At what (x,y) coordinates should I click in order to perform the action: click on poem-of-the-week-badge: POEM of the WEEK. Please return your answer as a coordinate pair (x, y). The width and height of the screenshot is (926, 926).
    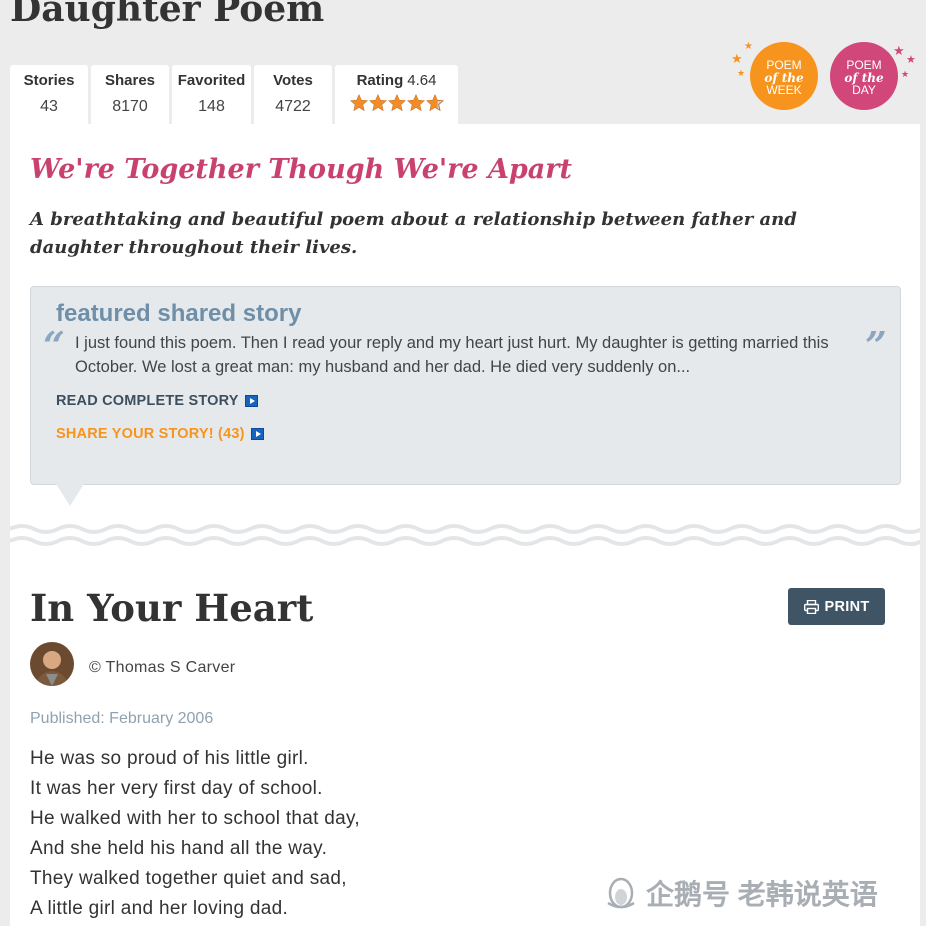
    Looking at the image, I should click on (784, 76).